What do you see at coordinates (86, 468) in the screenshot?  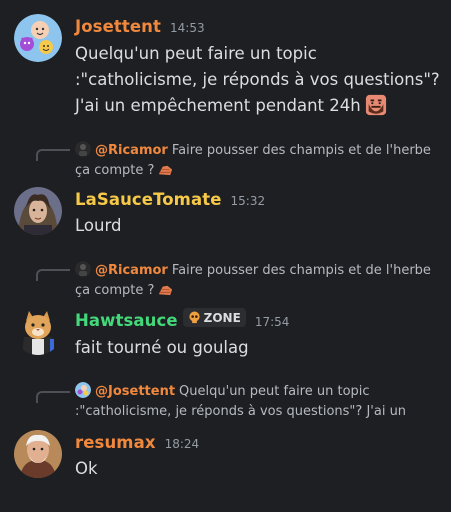 I see `message-text: Ok` at bounding box center [86, 468].